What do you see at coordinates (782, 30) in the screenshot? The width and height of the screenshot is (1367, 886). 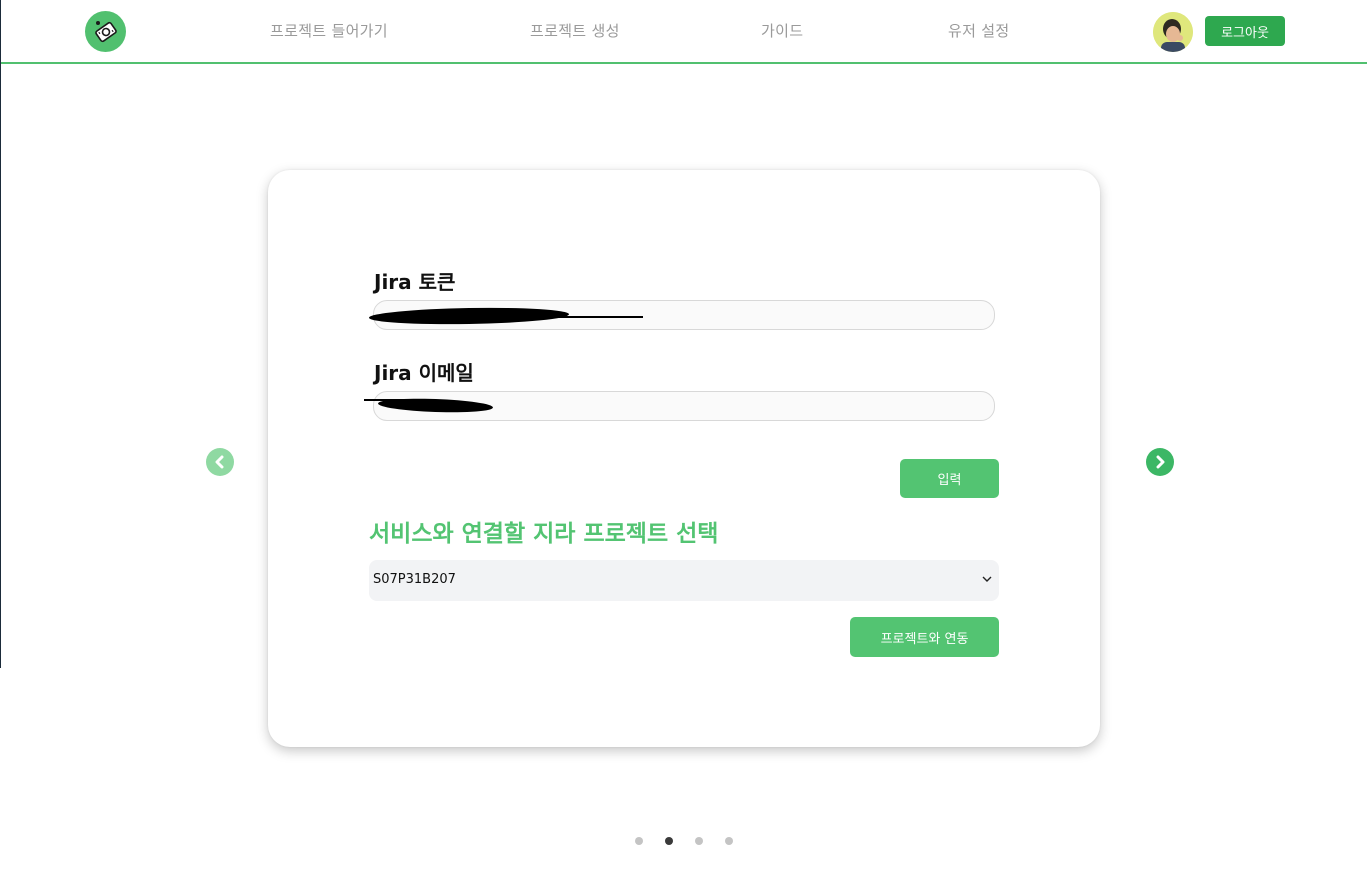 I see `nav-guide: 가이드` at bounding box center [782, 30].